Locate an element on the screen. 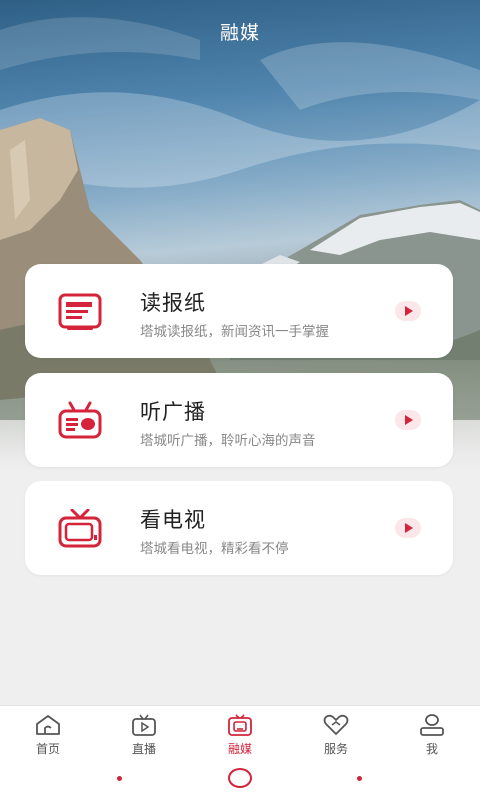 Image resolution: width=480 pixels, height=800 pixels. tab-label: 直播 is located at coordinates (143, 749).